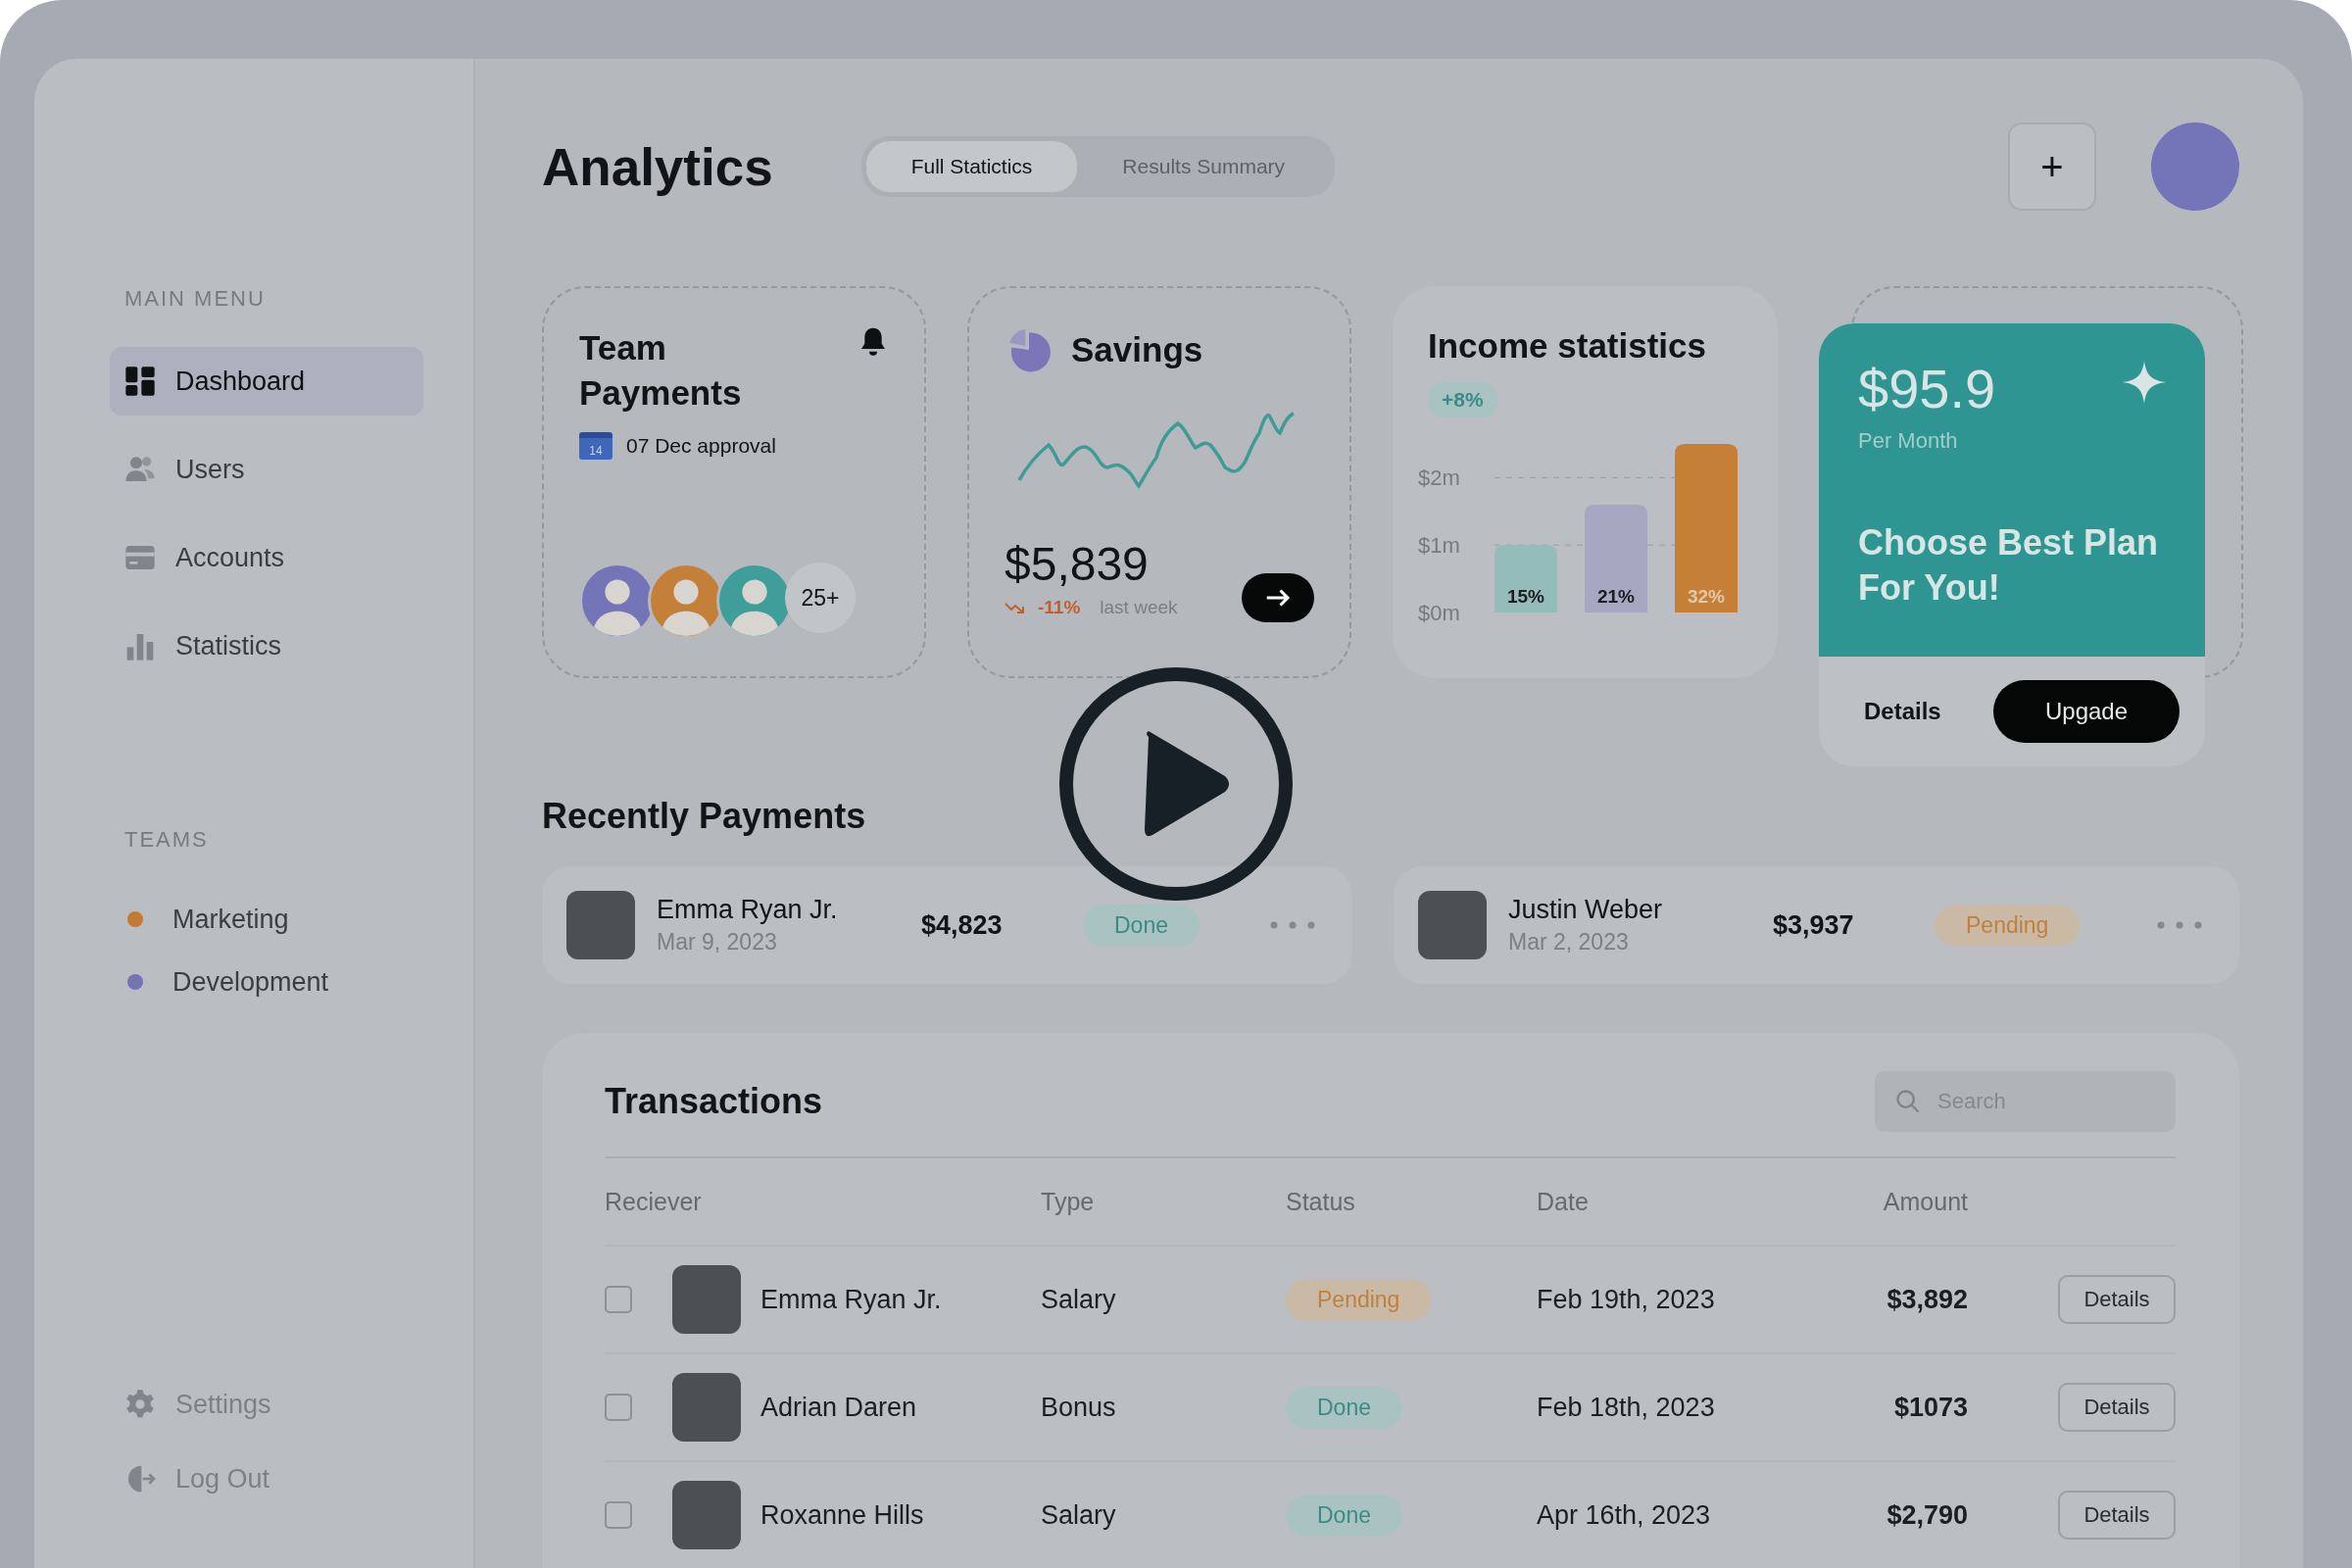 The height and width of the screenshot is (1568, 2352). What do you see at coordinates (971, 166) in the screenshot?
I see `tab: Full Statictics` at bounding box center [971, 166].